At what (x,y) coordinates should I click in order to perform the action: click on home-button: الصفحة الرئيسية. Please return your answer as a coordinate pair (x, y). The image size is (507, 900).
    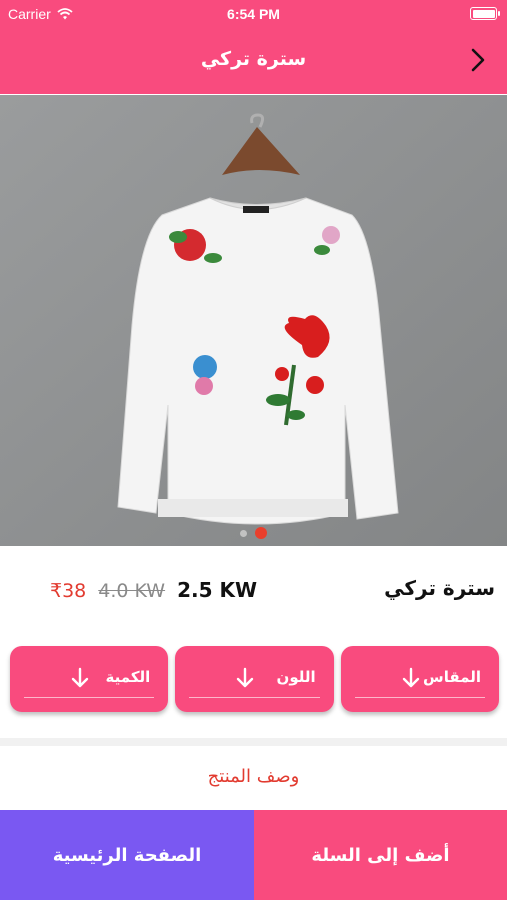
    Looking at the image, I should click on (127, 855).